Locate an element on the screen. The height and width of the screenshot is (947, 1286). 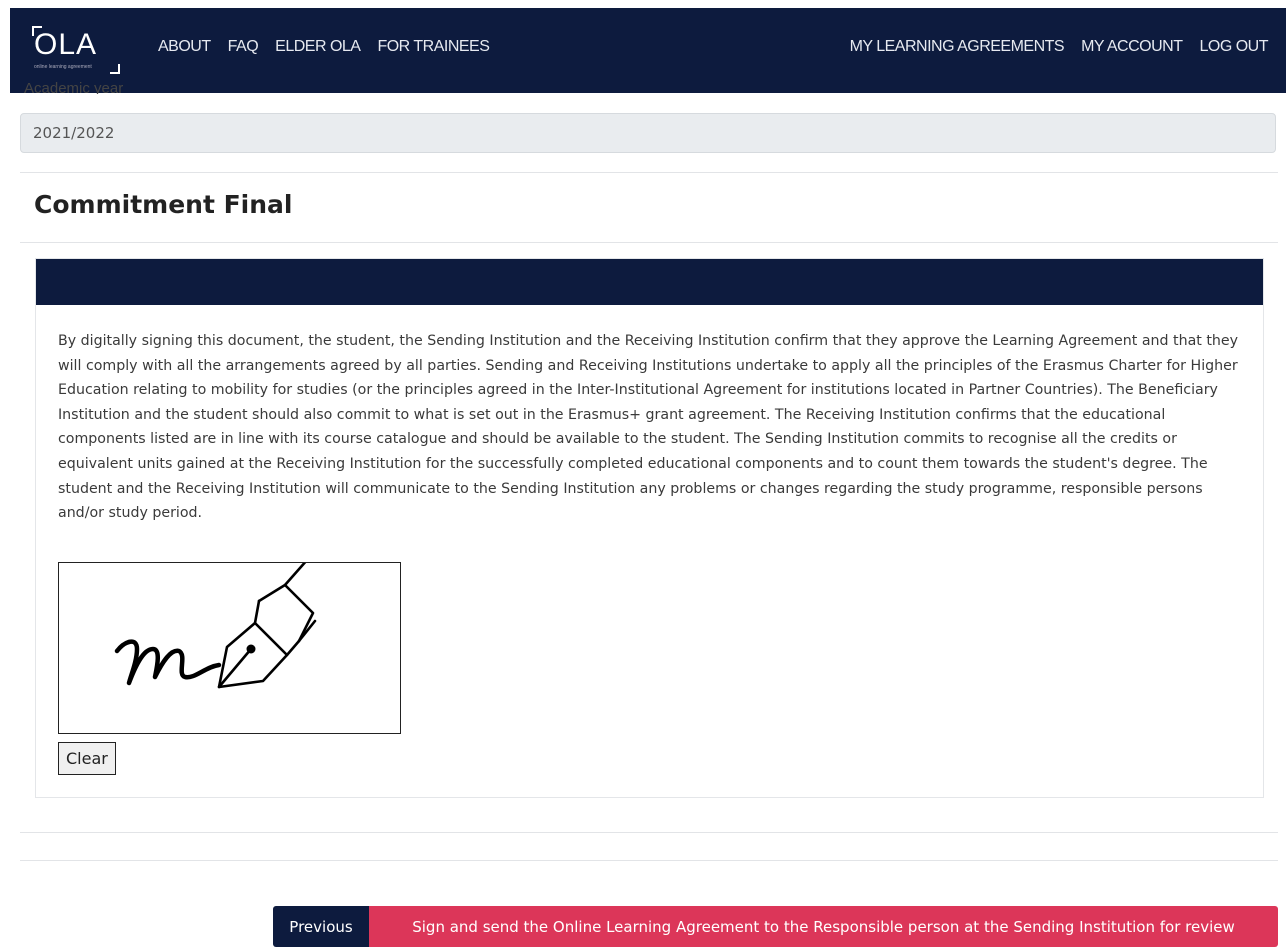
signature-pad is located at coordinates (229, 641).